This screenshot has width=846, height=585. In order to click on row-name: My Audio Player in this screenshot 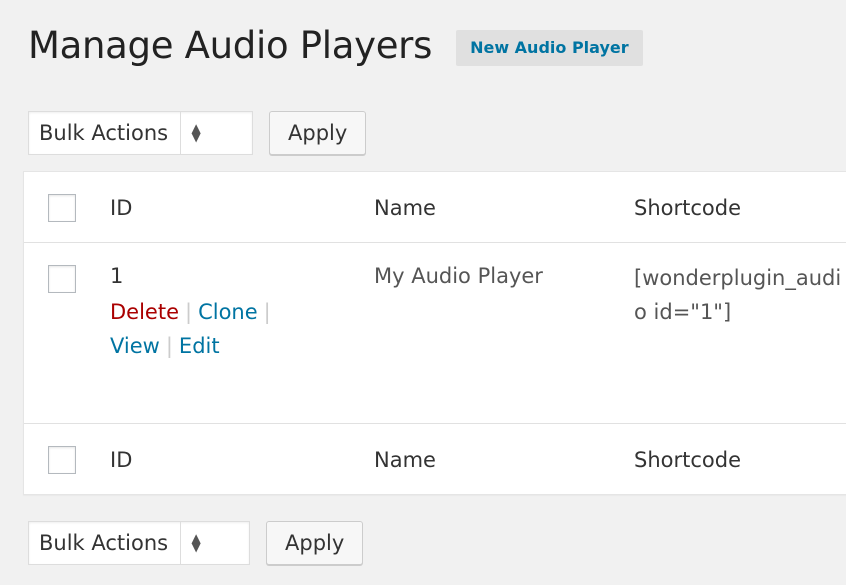, I will do `click(458, 276)`.